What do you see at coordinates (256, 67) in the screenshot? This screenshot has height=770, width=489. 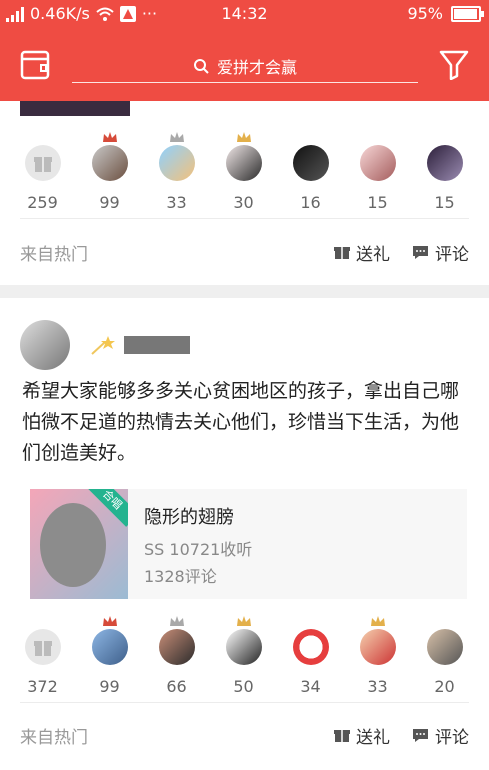 I see `search-placeholder: 爱拼才会赢` at bounding box center [256, 67].